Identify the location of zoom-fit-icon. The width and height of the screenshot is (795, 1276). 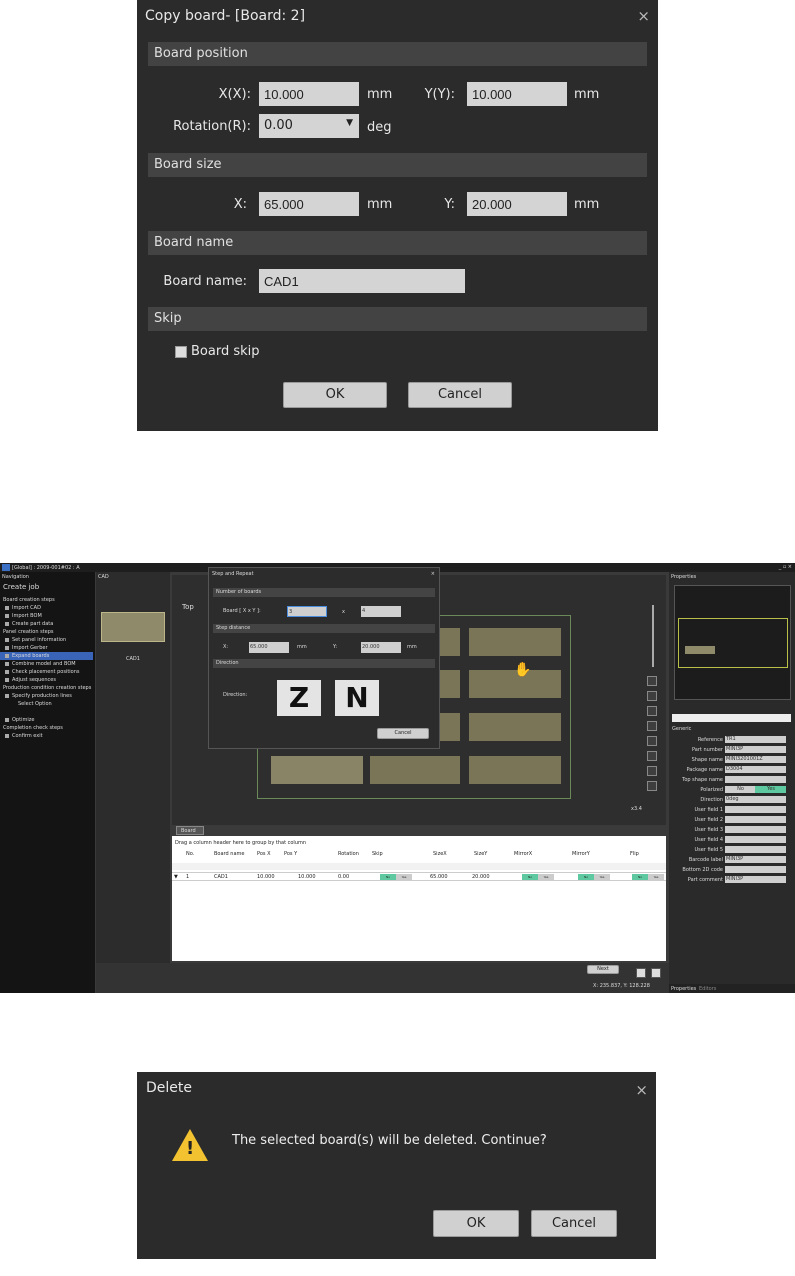
(652, 681).